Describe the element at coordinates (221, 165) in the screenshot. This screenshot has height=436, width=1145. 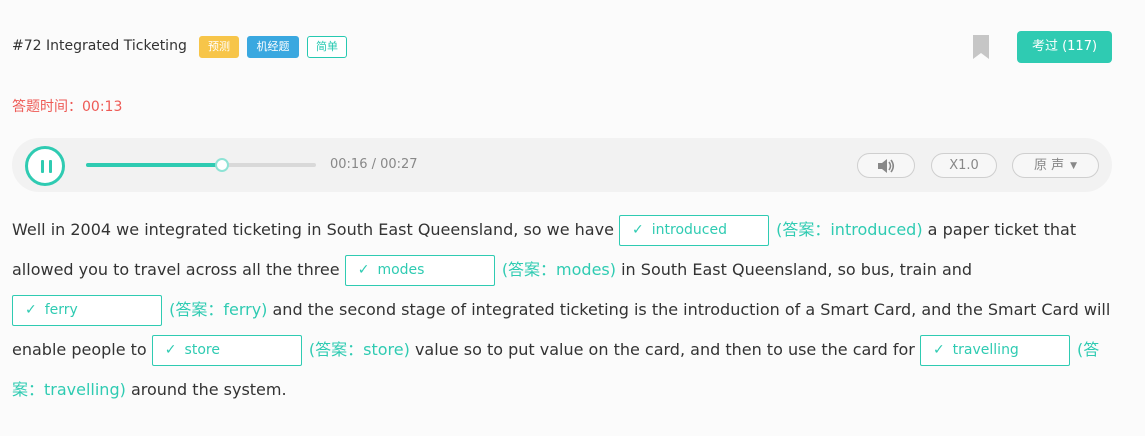
I see `progress-handle` at that location.